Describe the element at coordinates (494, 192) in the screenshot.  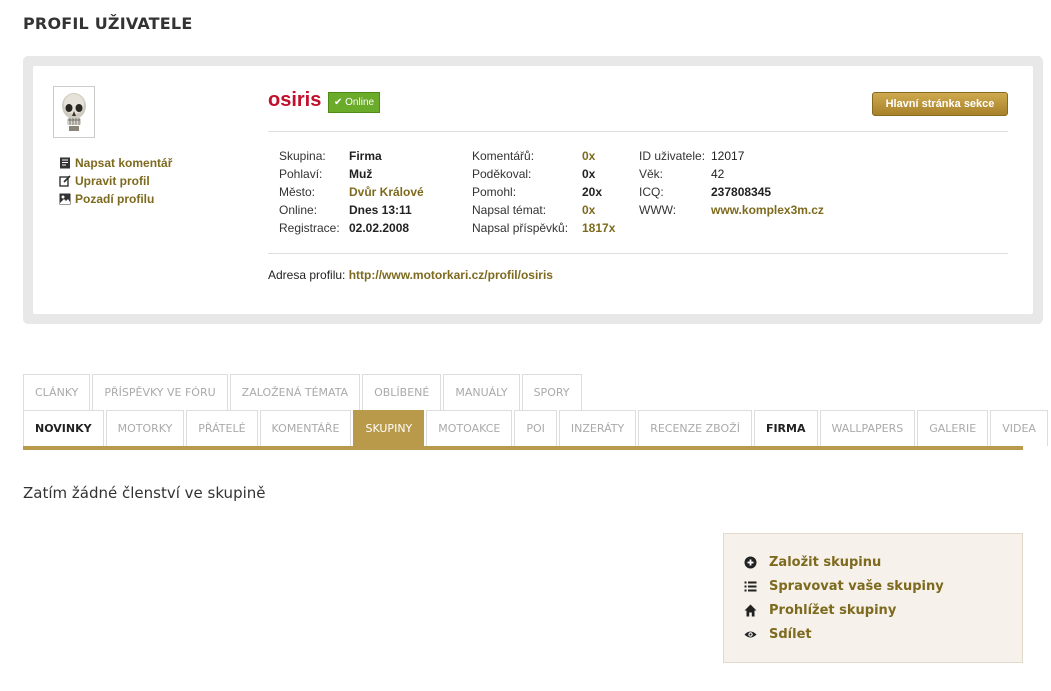
I see `stat-label: Pomohl:` at that location.